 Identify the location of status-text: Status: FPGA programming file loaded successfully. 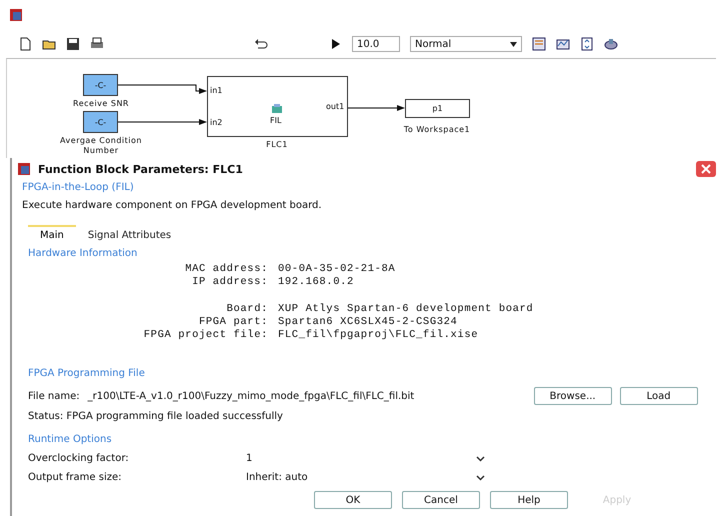
(156, 416).